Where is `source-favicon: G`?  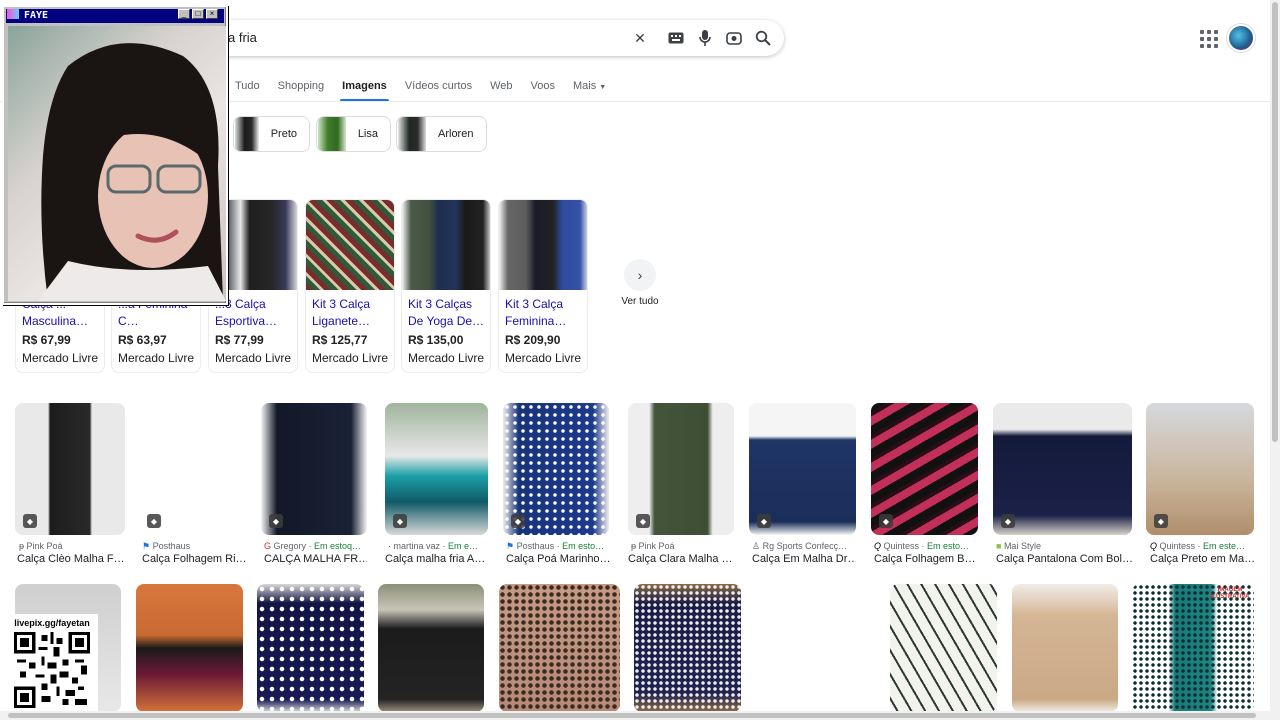
source-favicon: G is located at coordinates (269, 546).